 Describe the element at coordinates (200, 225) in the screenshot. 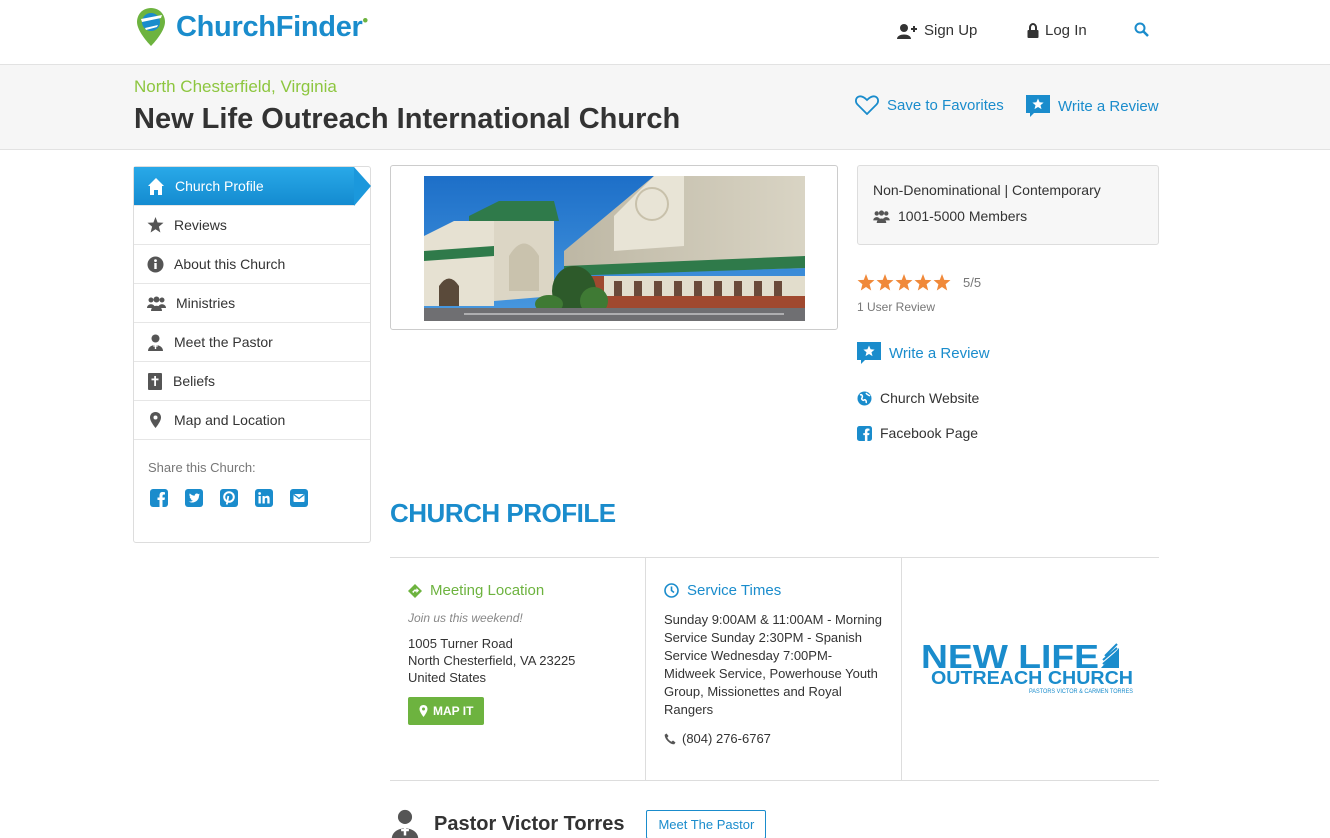

I see `sidebar-item-label: Reviews` at that location.